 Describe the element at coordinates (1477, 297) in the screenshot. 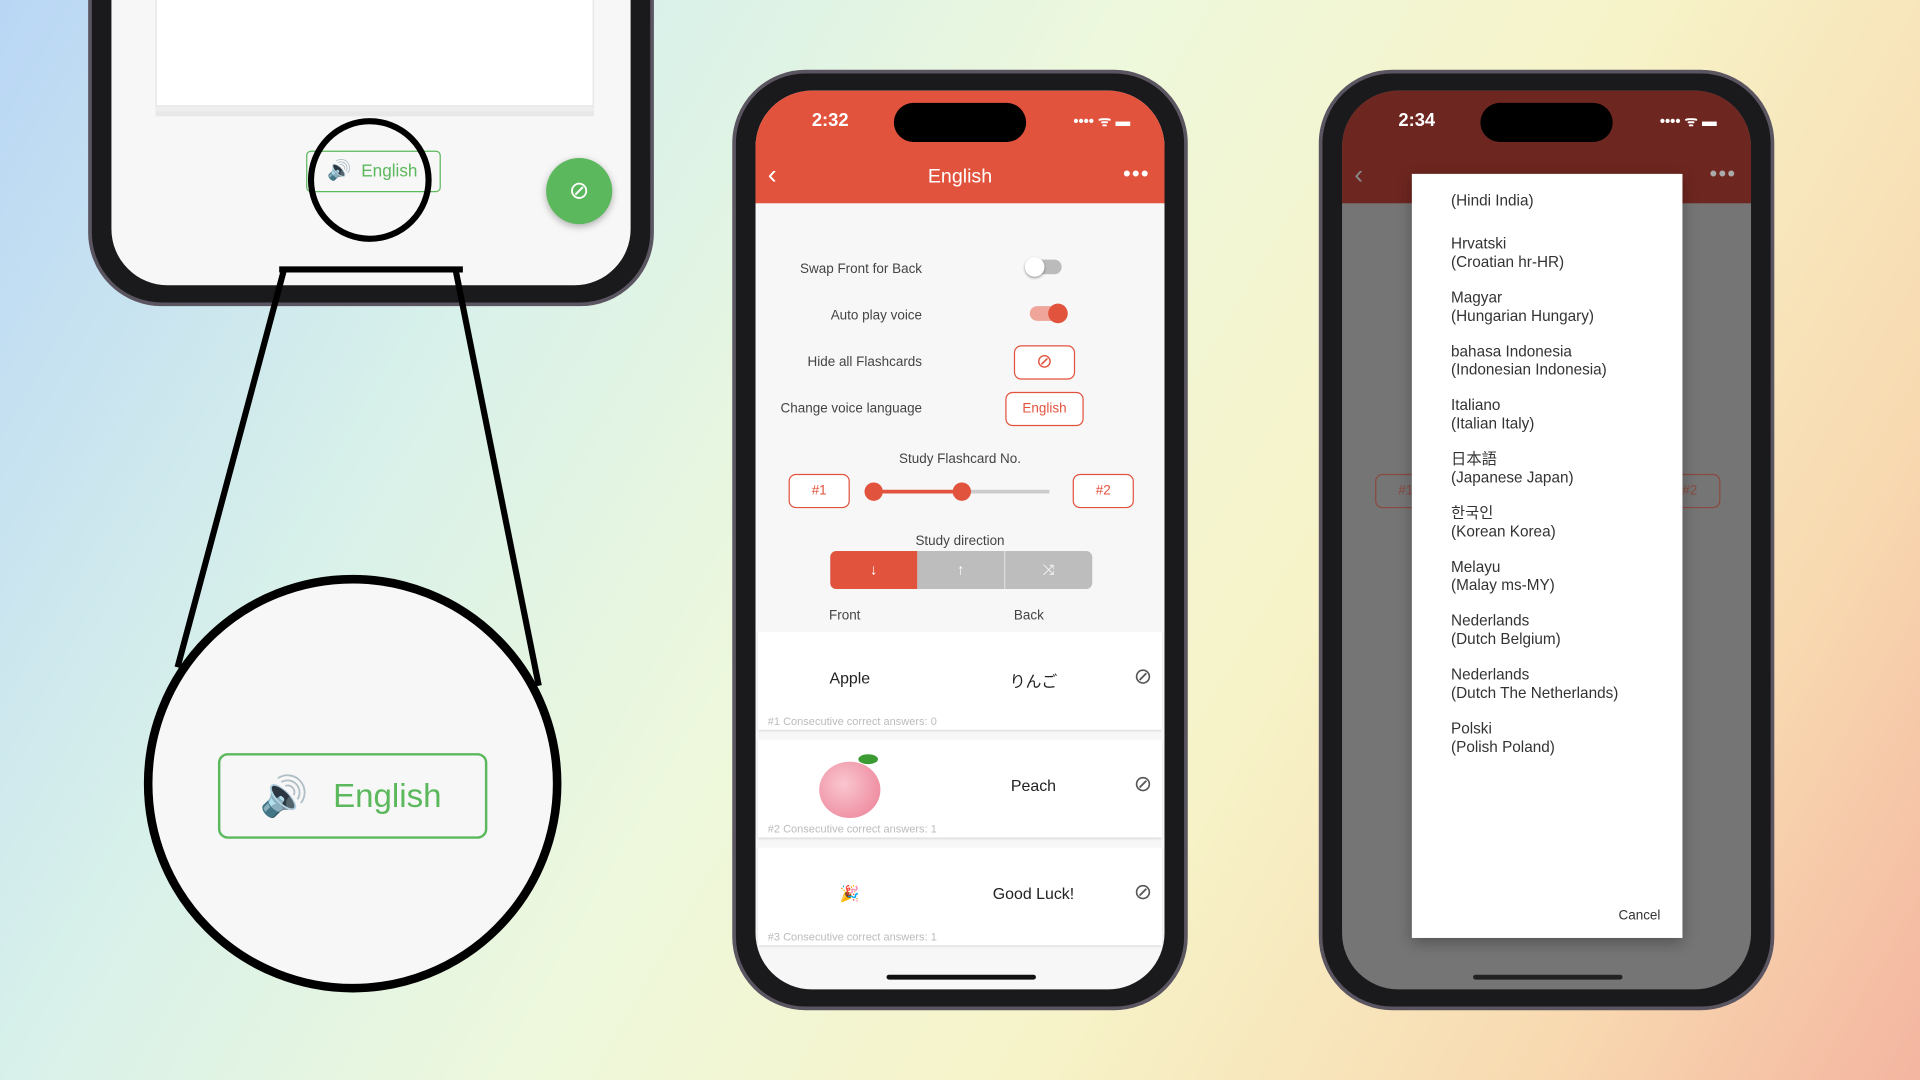

I see `language-name: Magyar` at that location.